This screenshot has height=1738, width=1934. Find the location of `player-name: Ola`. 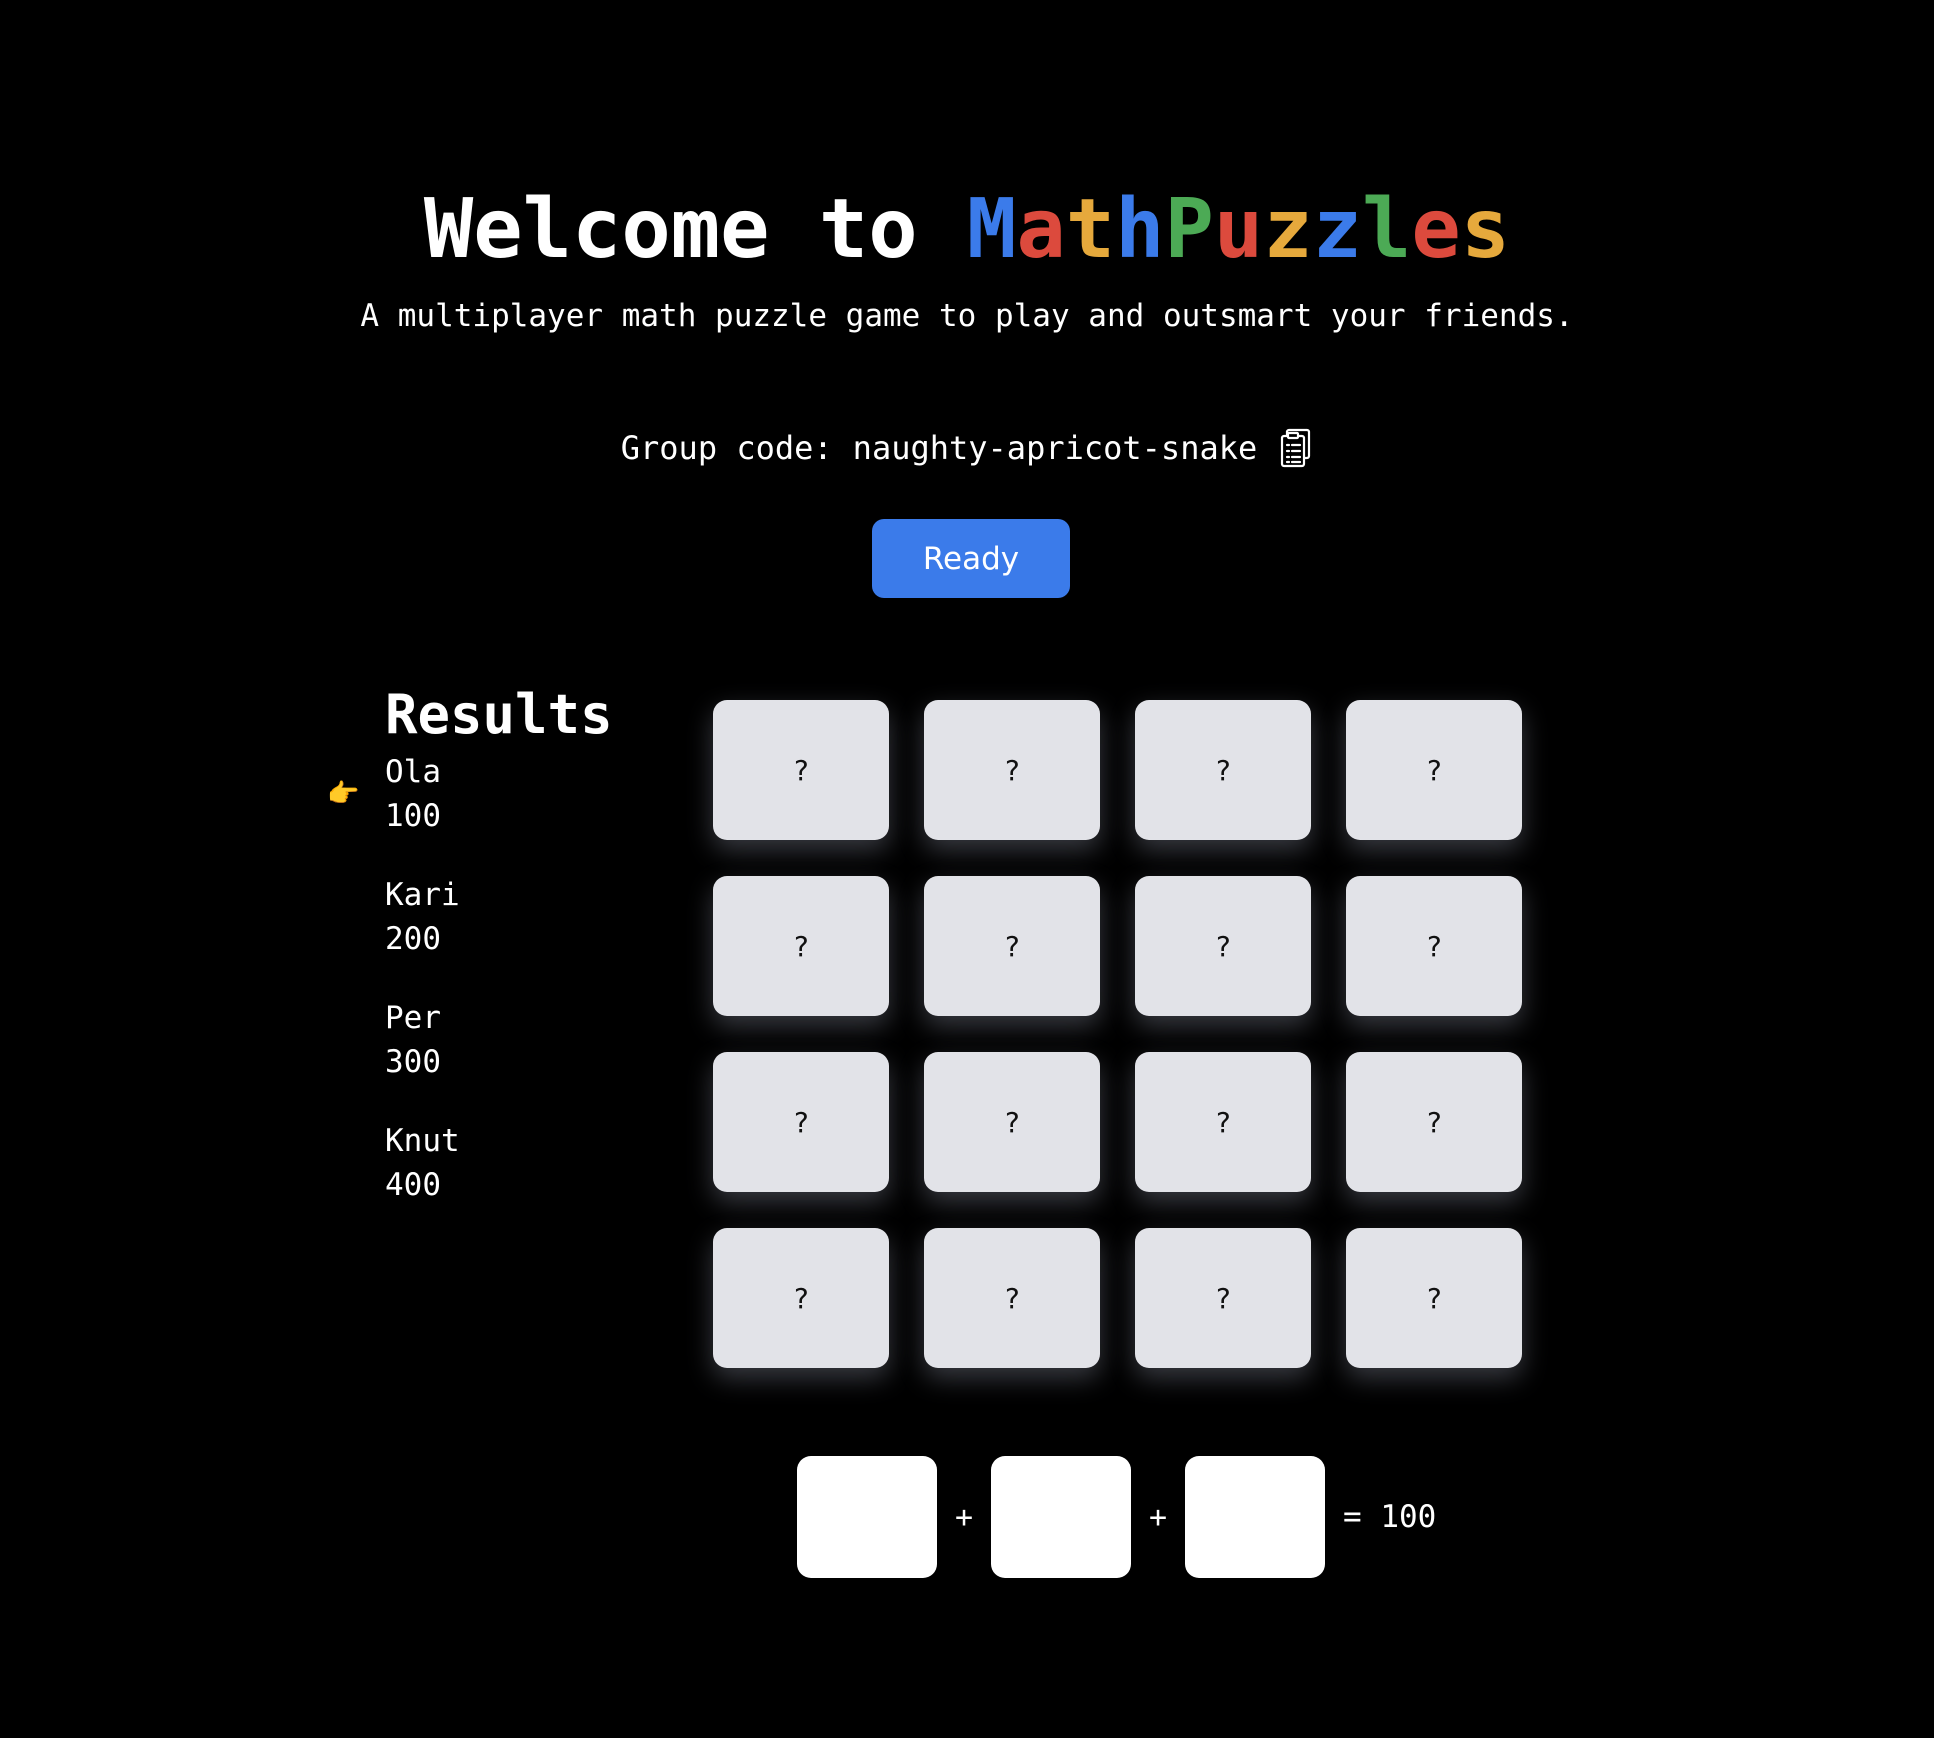

player-name: Ola is located at coordinates (413, 772).